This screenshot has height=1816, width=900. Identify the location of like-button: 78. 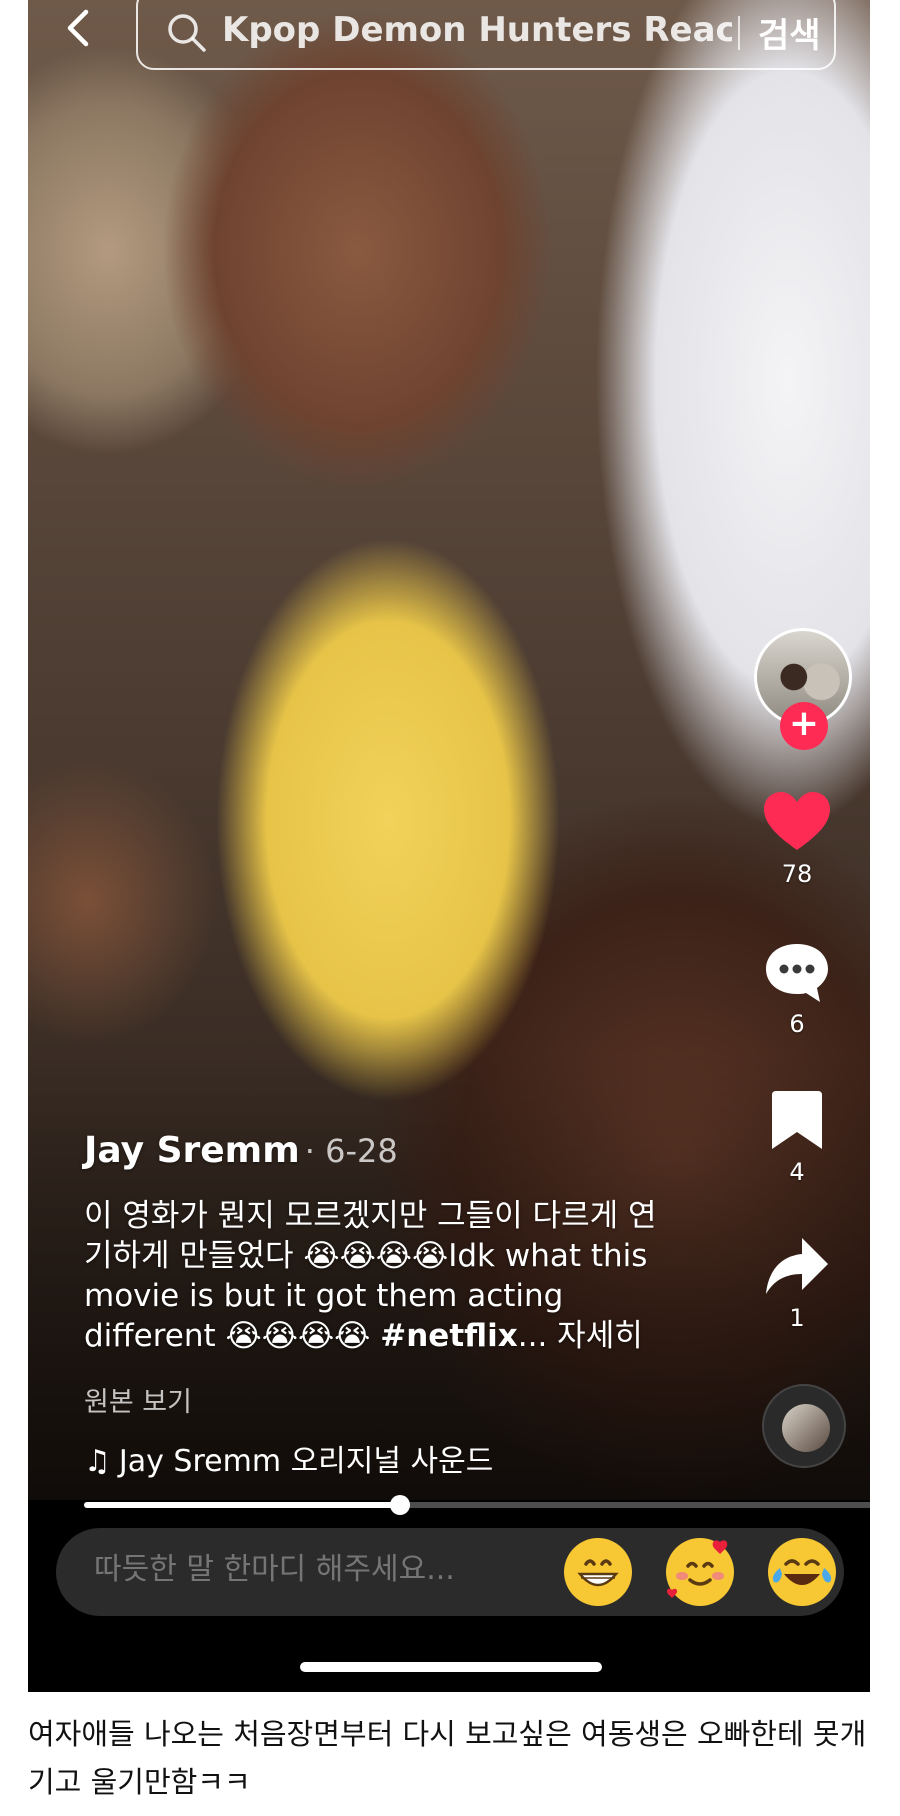
(797, 839).